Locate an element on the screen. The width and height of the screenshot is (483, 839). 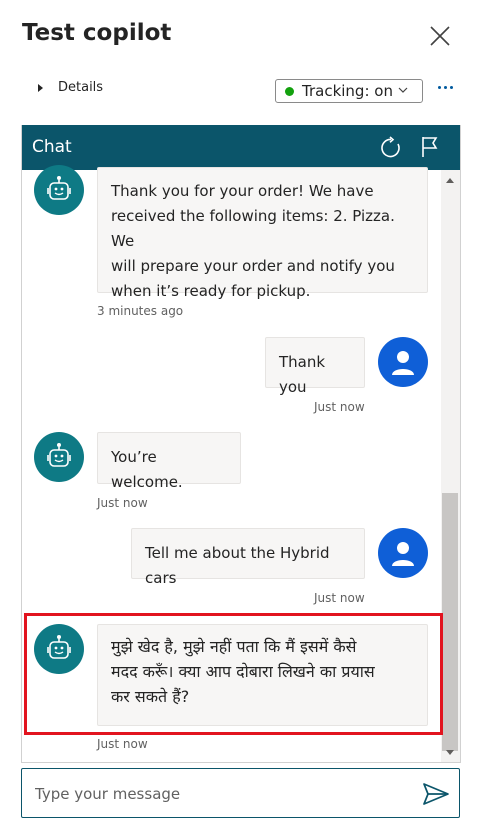
bot-message-bubble: You’re welcome. is located at coordinates (169, 461).